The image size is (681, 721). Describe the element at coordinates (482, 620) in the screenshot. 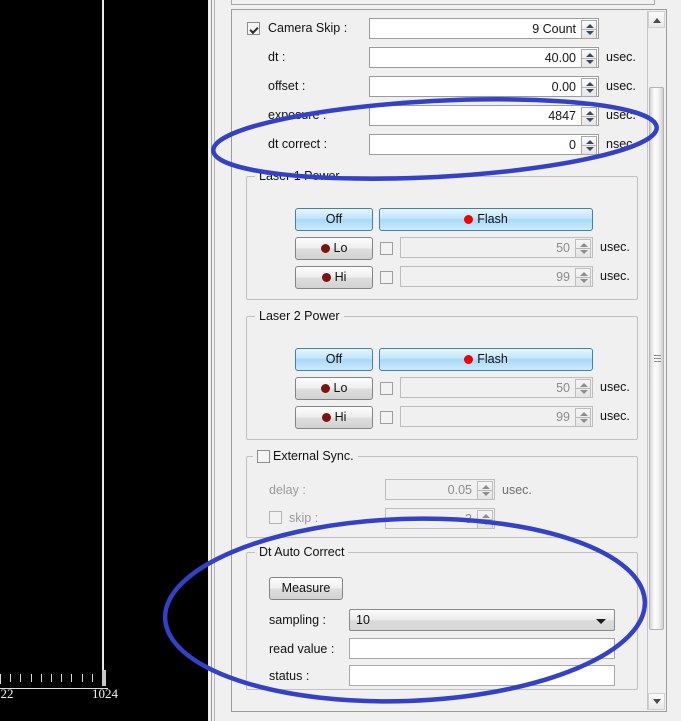

I see `sampling-dropdown: 10` at that location.